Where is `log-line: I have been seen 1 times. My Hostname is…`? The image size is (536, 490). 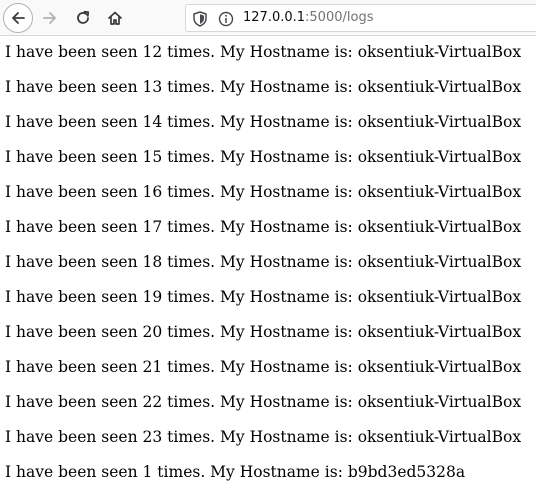
log-line: I have been seen 1 times. My Hostname is… is located at coordinates (235, 472).